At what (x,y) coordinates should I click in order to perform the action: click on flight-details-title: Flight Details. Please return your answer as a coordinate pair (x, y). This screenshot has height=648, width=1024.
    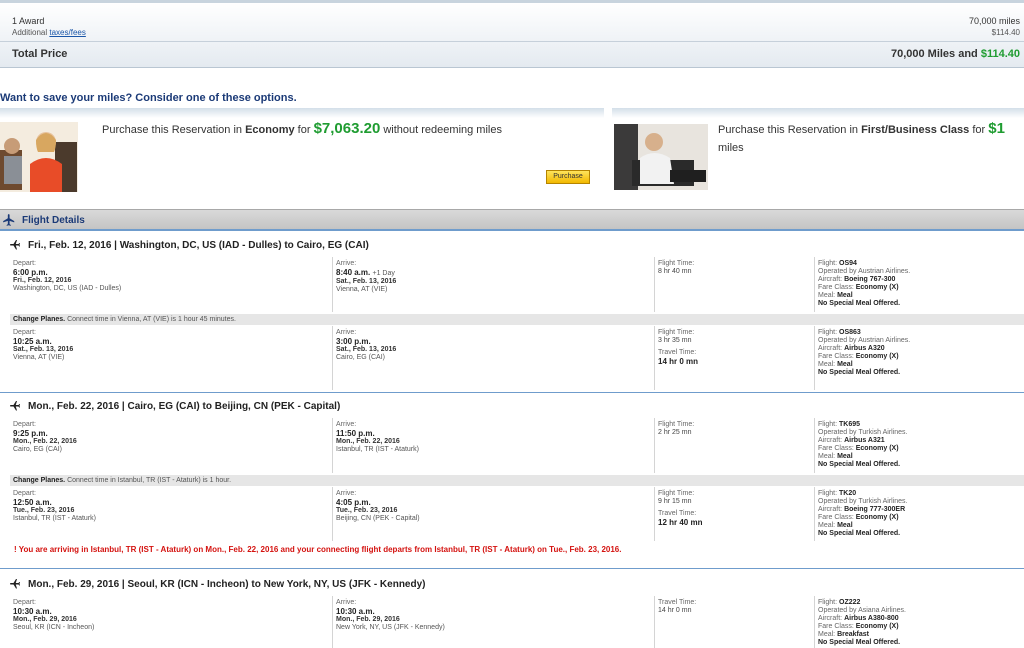
    Looking at the image, I should click on (53, 220).